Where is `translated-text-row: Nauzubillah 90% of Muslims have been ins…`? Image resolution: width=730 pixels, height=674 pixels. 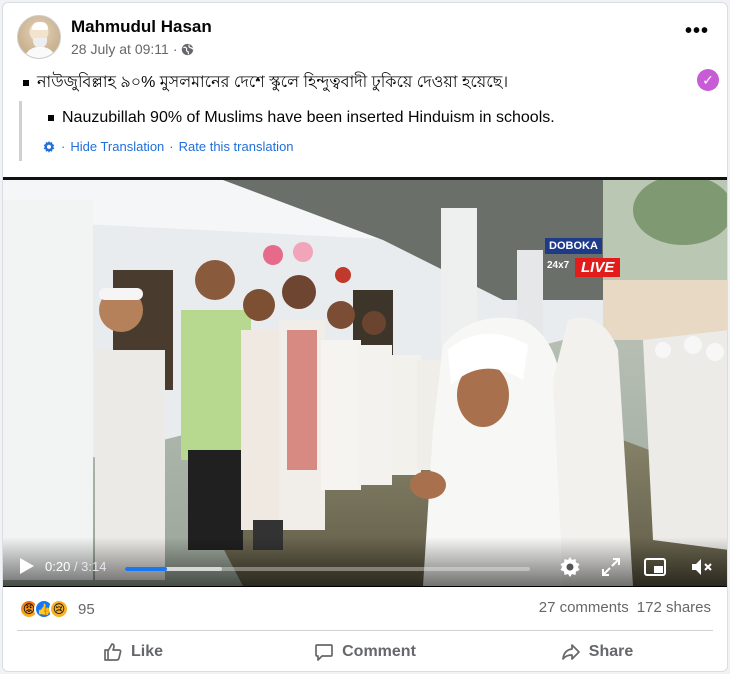
translated-text-row: Nauzubillah 90% of Muslims have been ins… is located at coordinates (301, 118).